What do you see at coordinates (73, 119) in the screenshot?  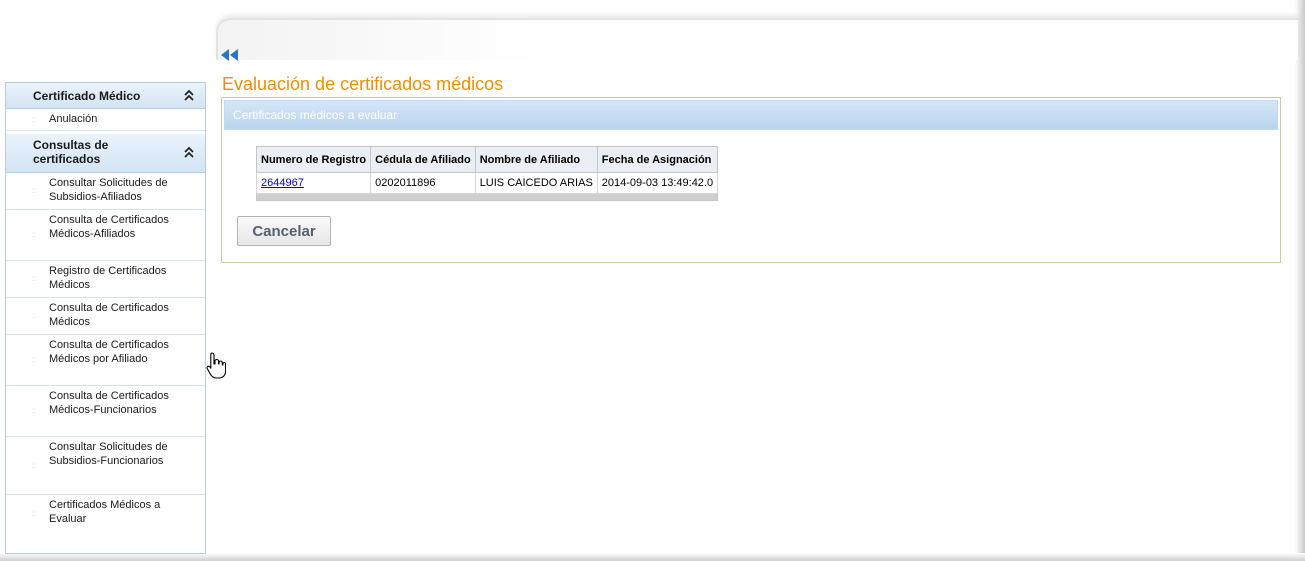 I see `sidebar-item-label: Anulación` at bounding box center [73, 119].